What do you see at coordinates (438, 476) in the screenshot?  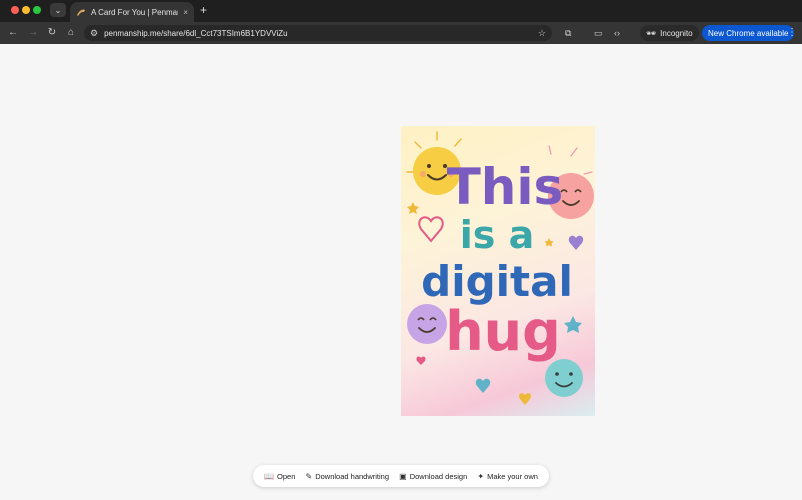 I see `download-design-label: Download design` at bounding box center [438, 476].